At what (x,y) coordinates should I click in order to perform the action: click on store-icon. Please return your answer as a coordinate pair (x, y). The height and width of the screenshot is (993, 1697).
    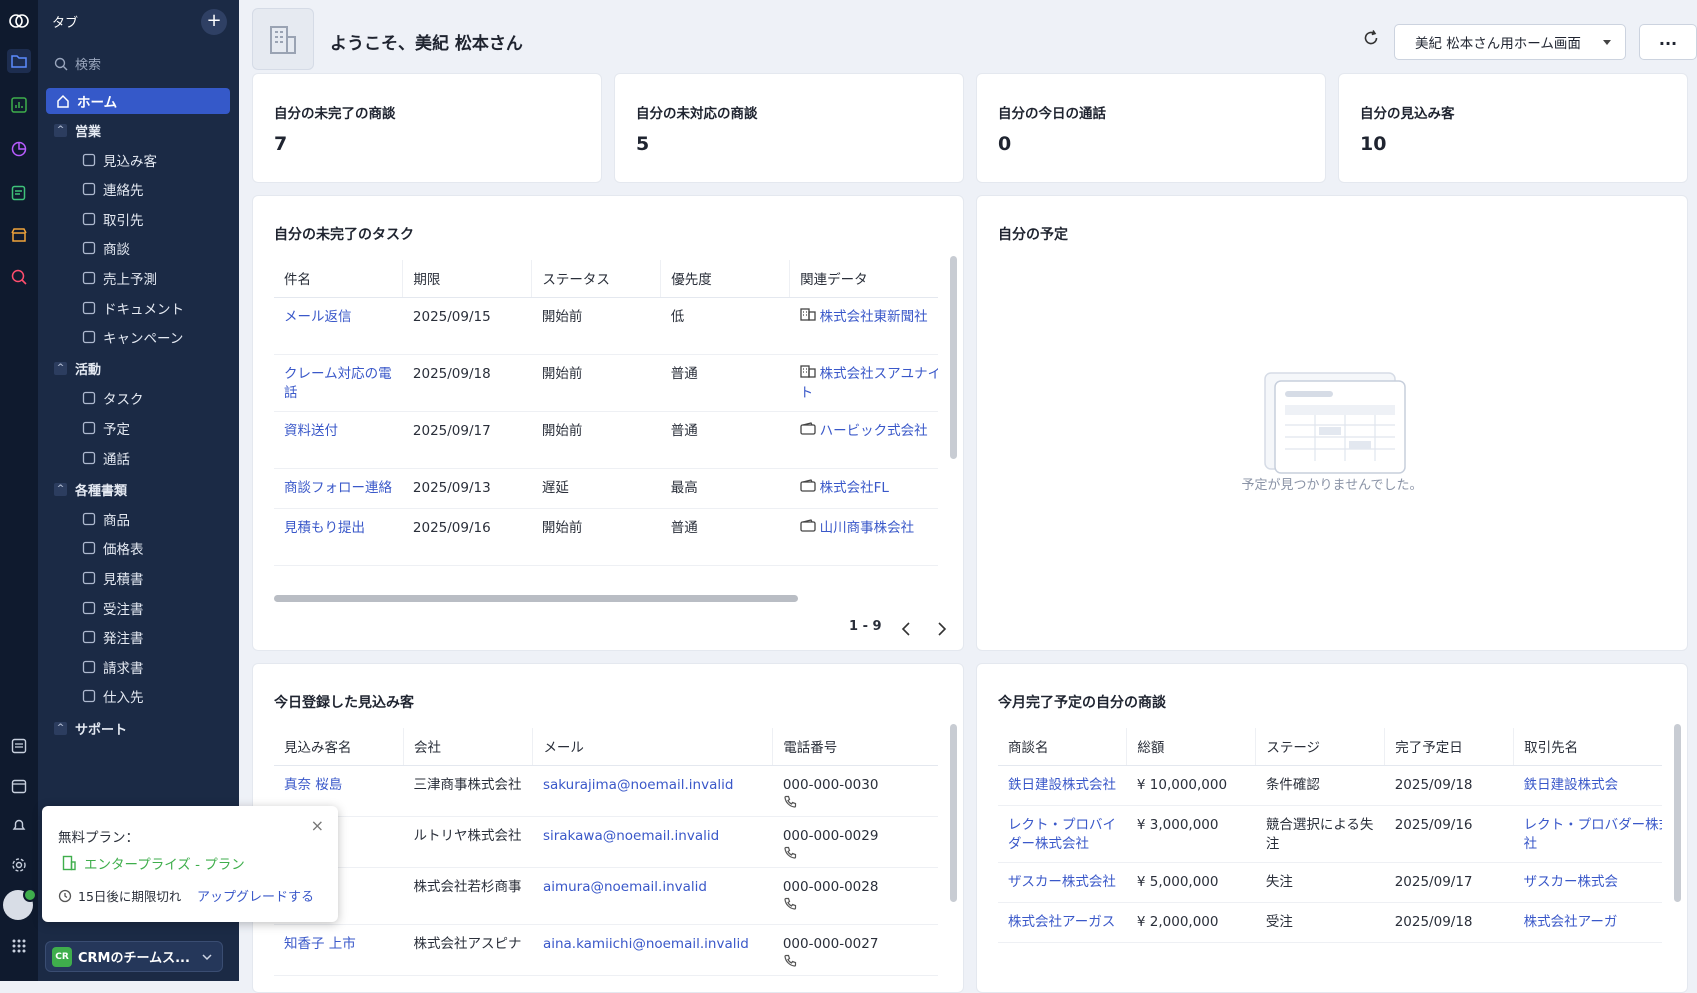
    Looking at the image, I should click on (19, 235).